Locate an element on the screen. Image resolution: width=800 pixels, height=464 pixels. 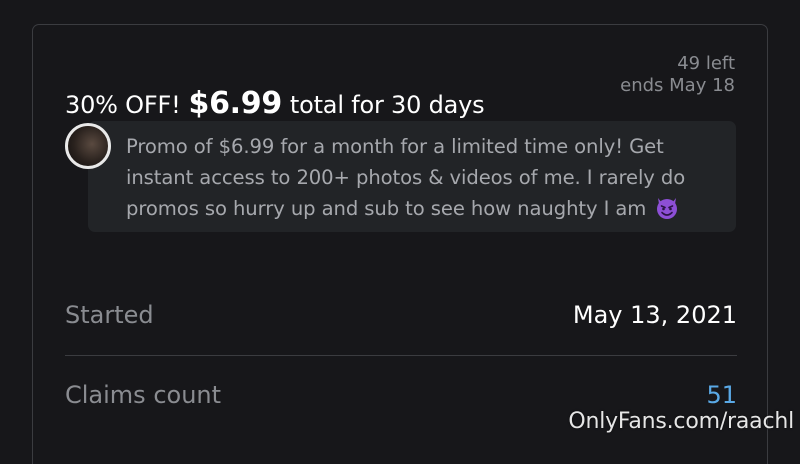
claims-row: Claims count 51 is located at coordinates (401, 395).